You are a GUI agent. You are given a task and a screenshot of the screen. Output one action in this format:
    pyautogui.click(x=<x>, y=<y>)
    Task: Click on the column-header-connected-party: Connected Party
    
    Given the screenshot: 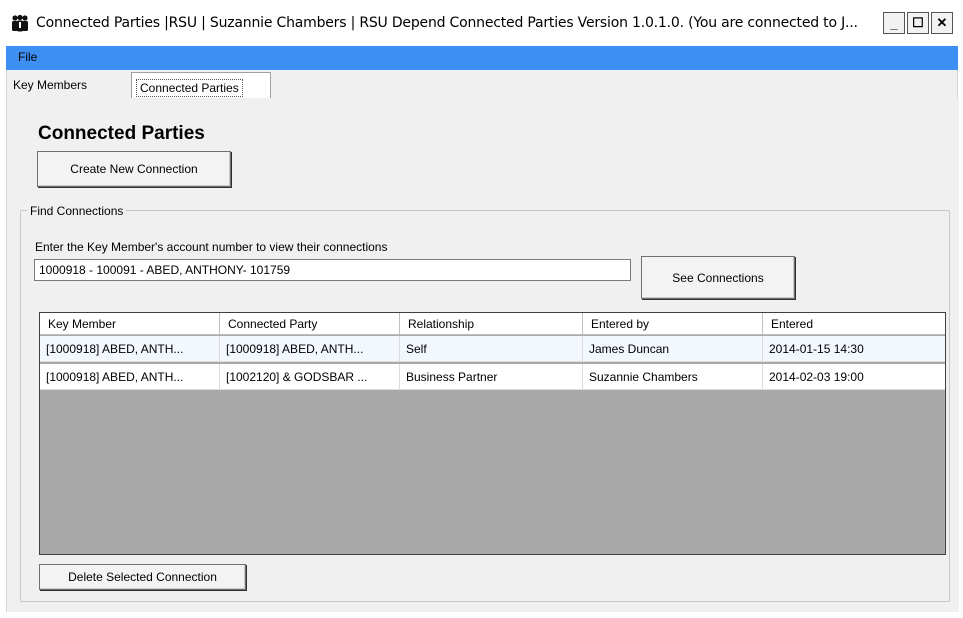 What is the action you would take?
    pyautogui.click(x=310, y=324)
    